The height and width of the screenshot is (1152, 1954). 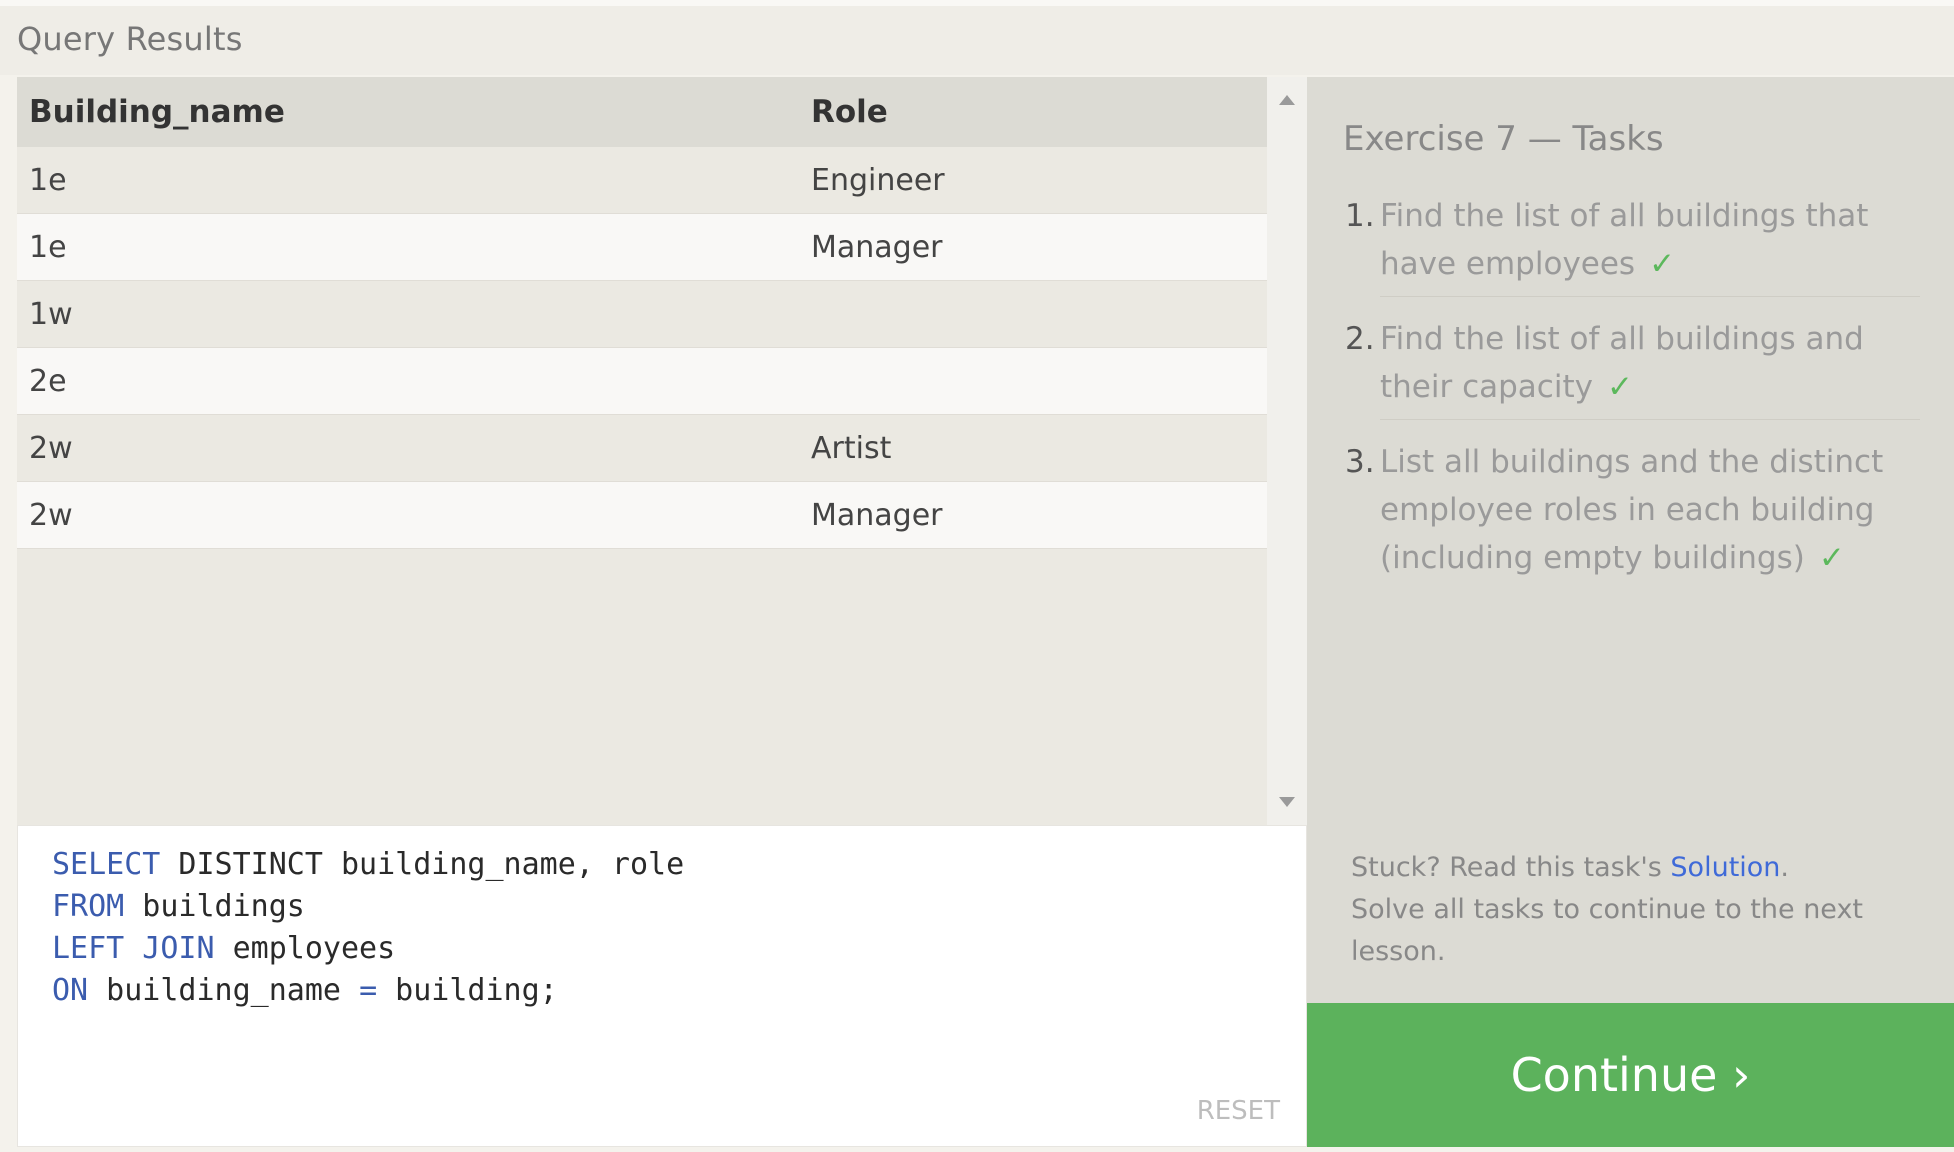 What do you see at coordinates (130, 39) in the screenshot?
I see `page-title: Query Results` at bounding box center [130, 39].